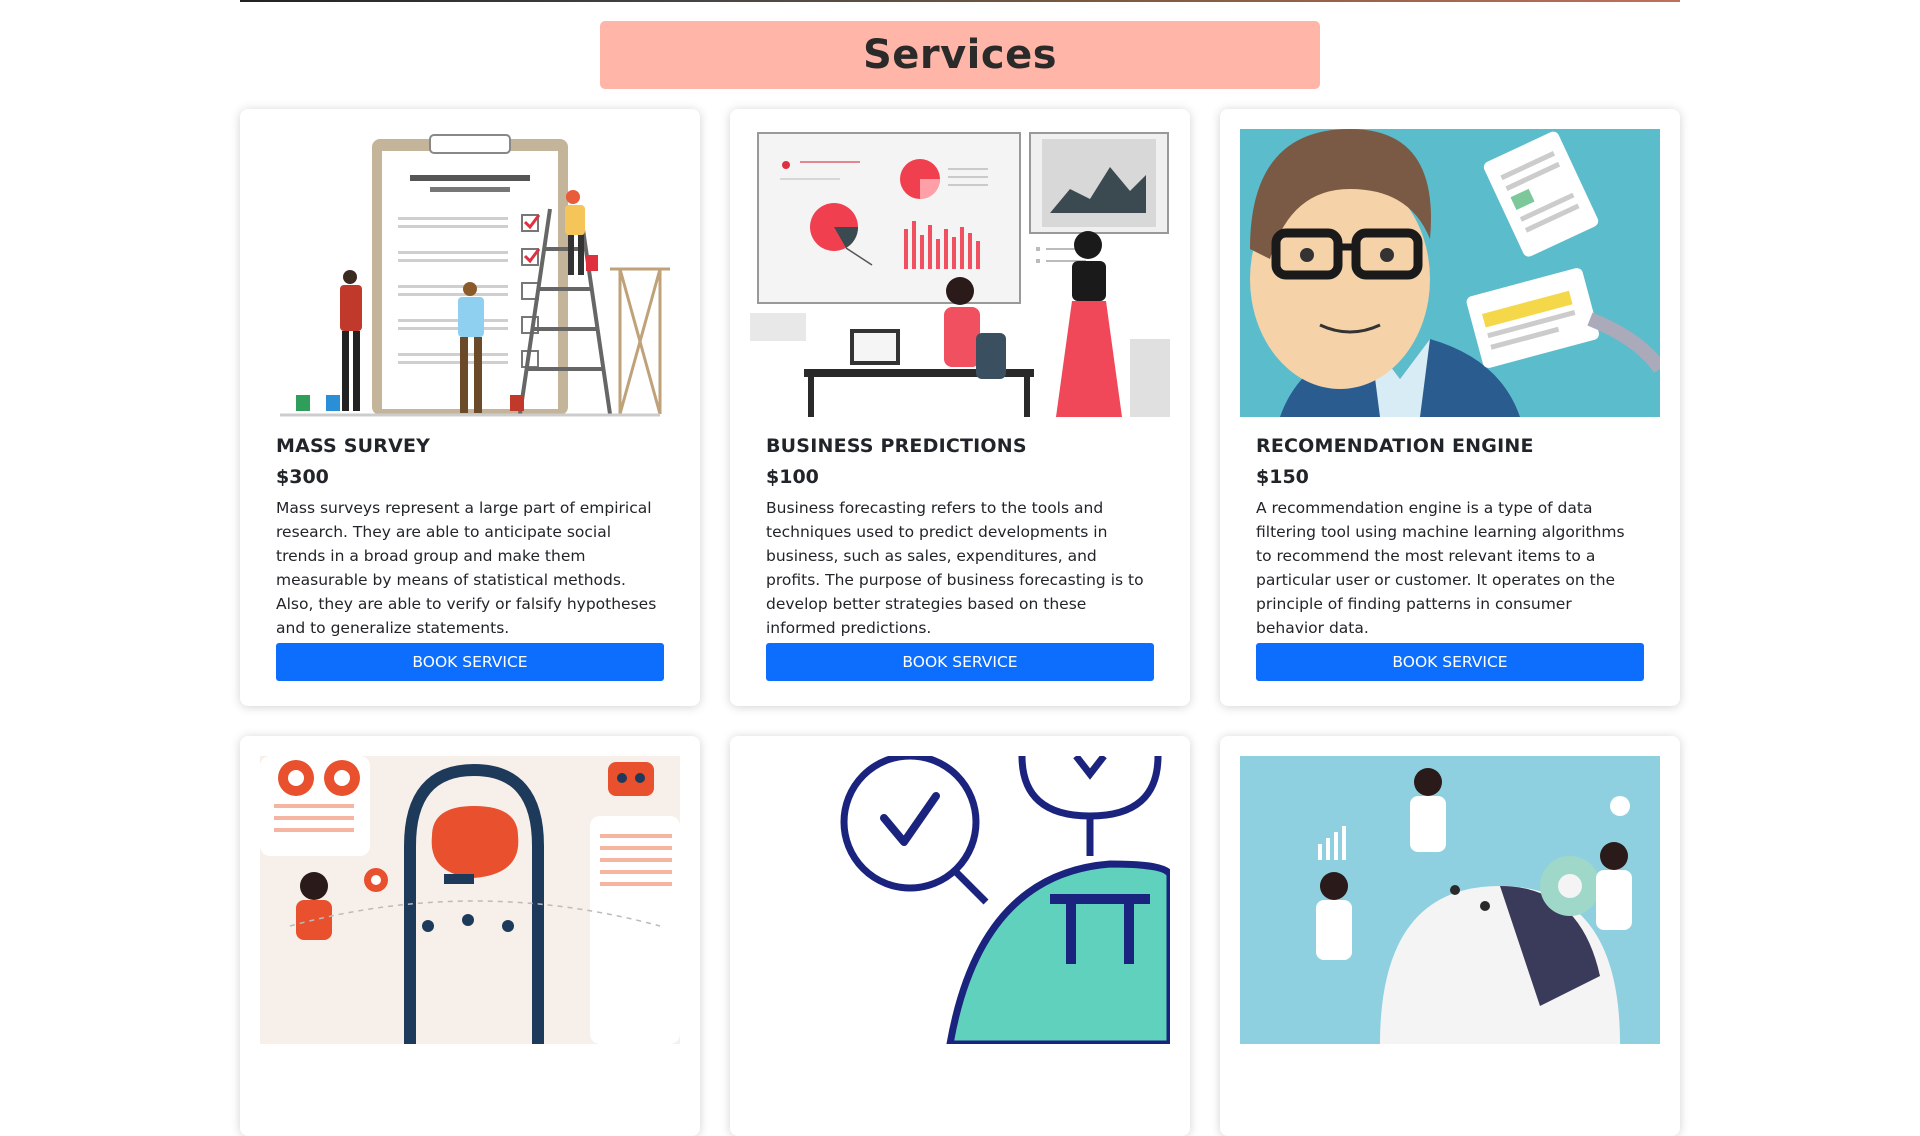 This screenshot has height=1136, width=1920. I want to click on ai-brain-image, so click(470, 900).